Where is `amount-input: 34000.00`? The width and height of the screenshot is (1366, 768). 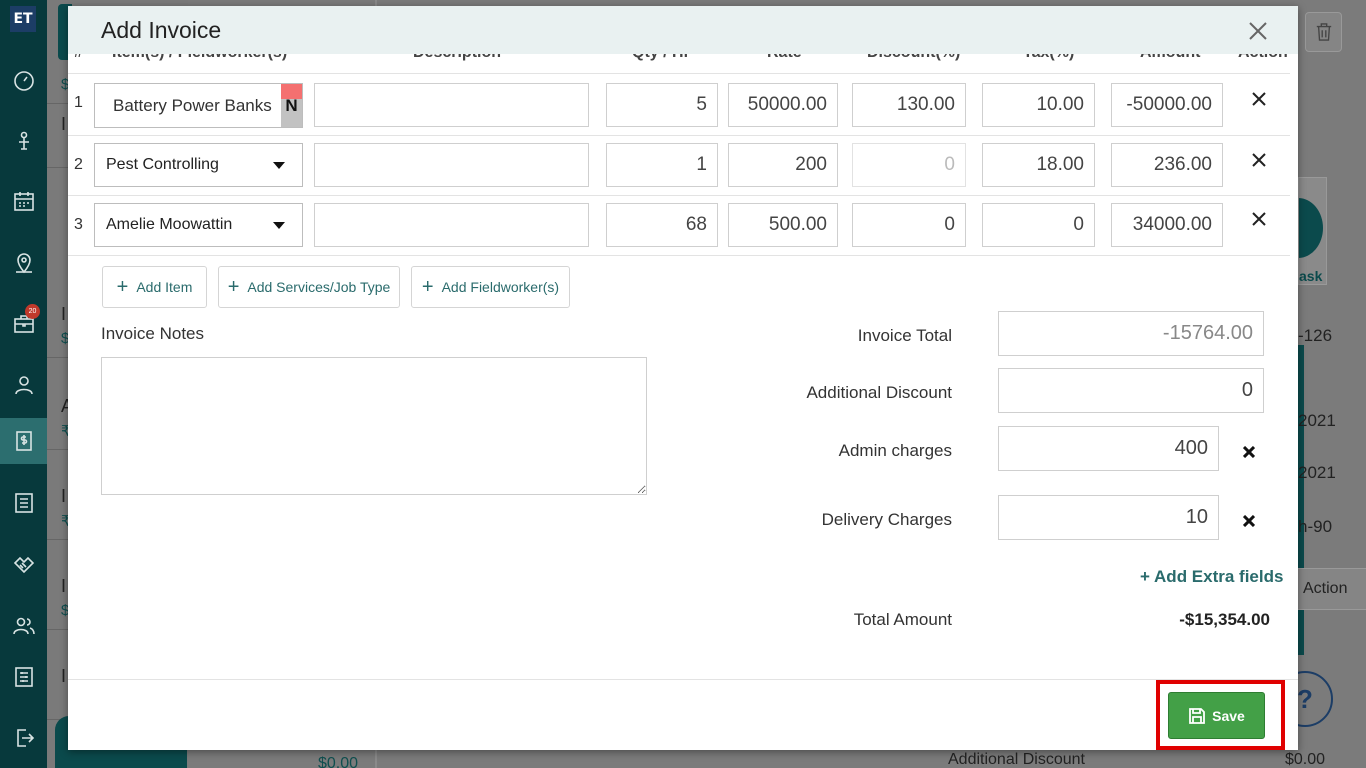 amount-input: 34000.00 is located at coordinates (1167, 225).